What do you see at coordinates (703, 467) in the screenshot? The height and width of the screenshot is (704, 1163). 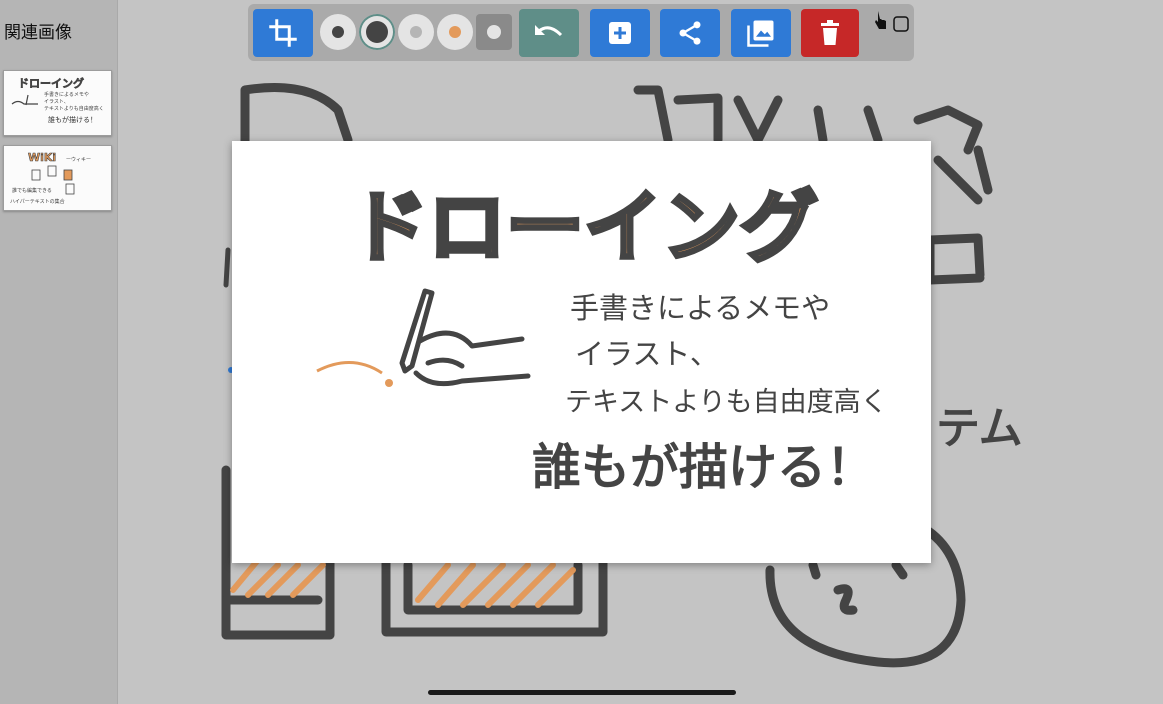 I see `preview-line4: 誰もが描ける！` at bounding box center [703, 467].